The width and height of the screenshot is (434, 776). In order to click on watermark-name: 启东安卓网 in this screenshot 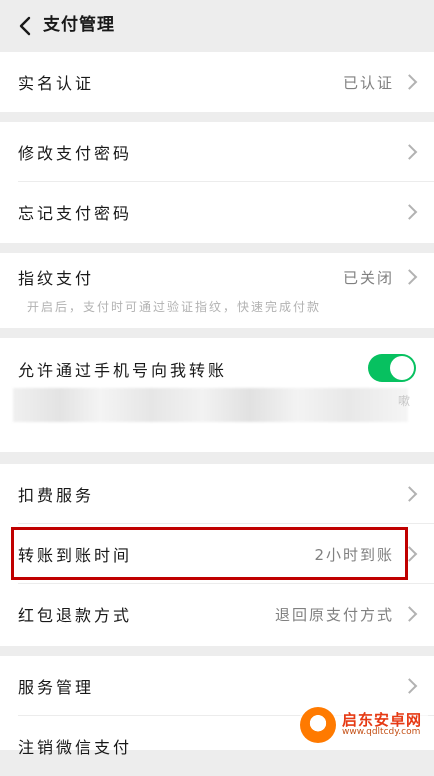, I will do `click(382, 719)`.